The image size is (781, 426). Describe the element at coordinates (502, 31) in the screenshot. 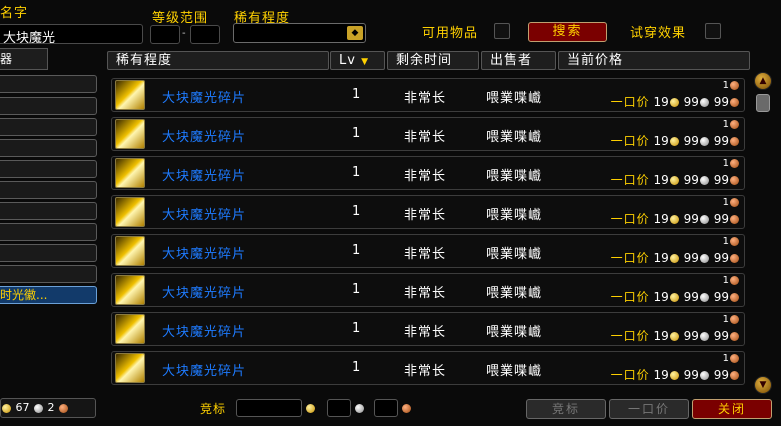

I see `usable-items-checkbox` at that location.